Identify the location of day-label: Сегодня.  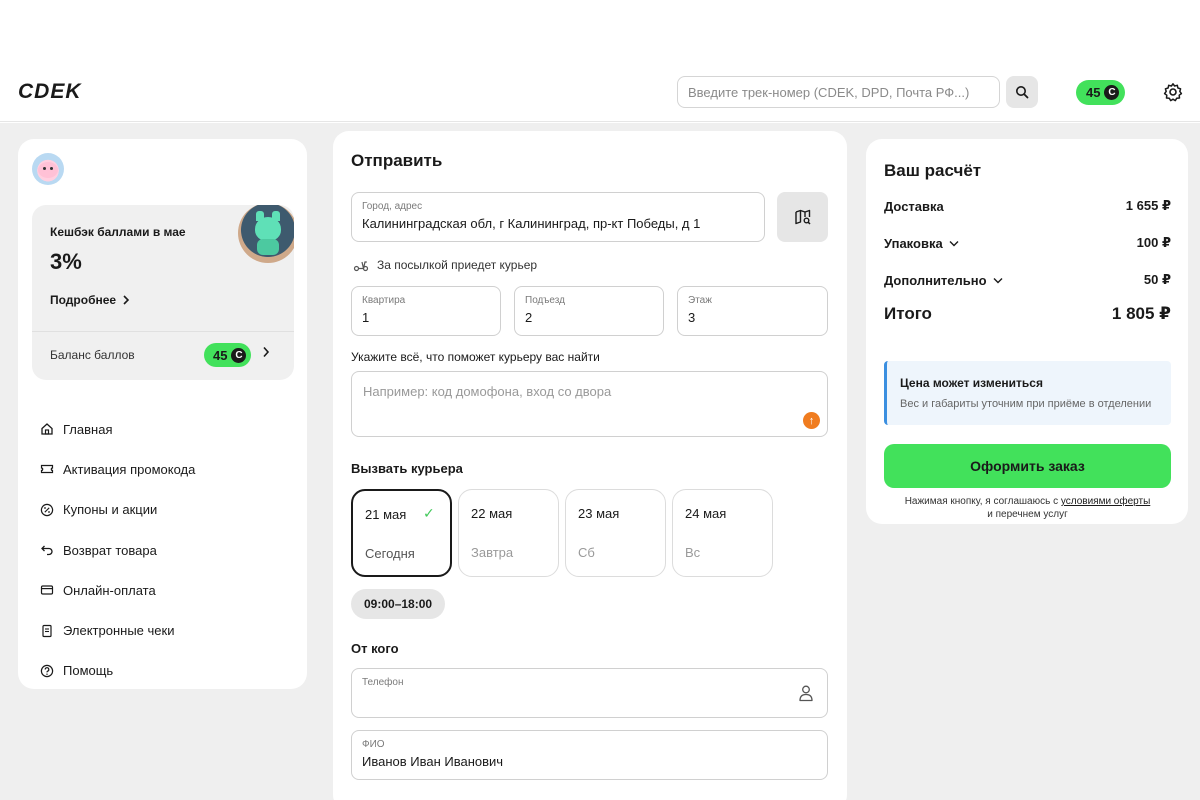
(390, 553).